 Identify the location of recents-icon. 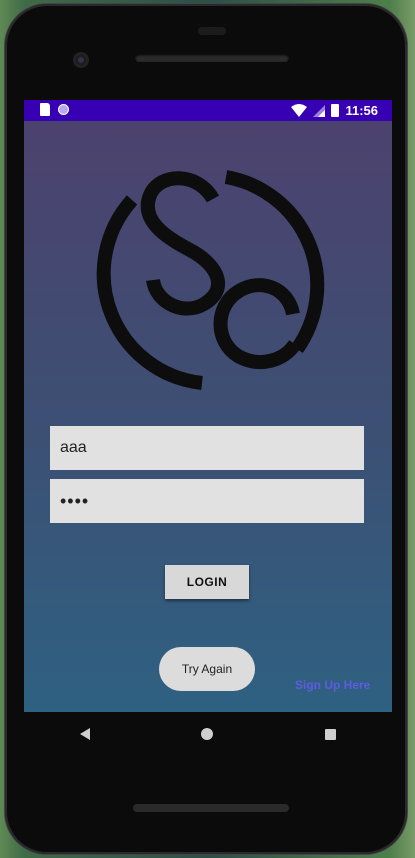
(331, 734).